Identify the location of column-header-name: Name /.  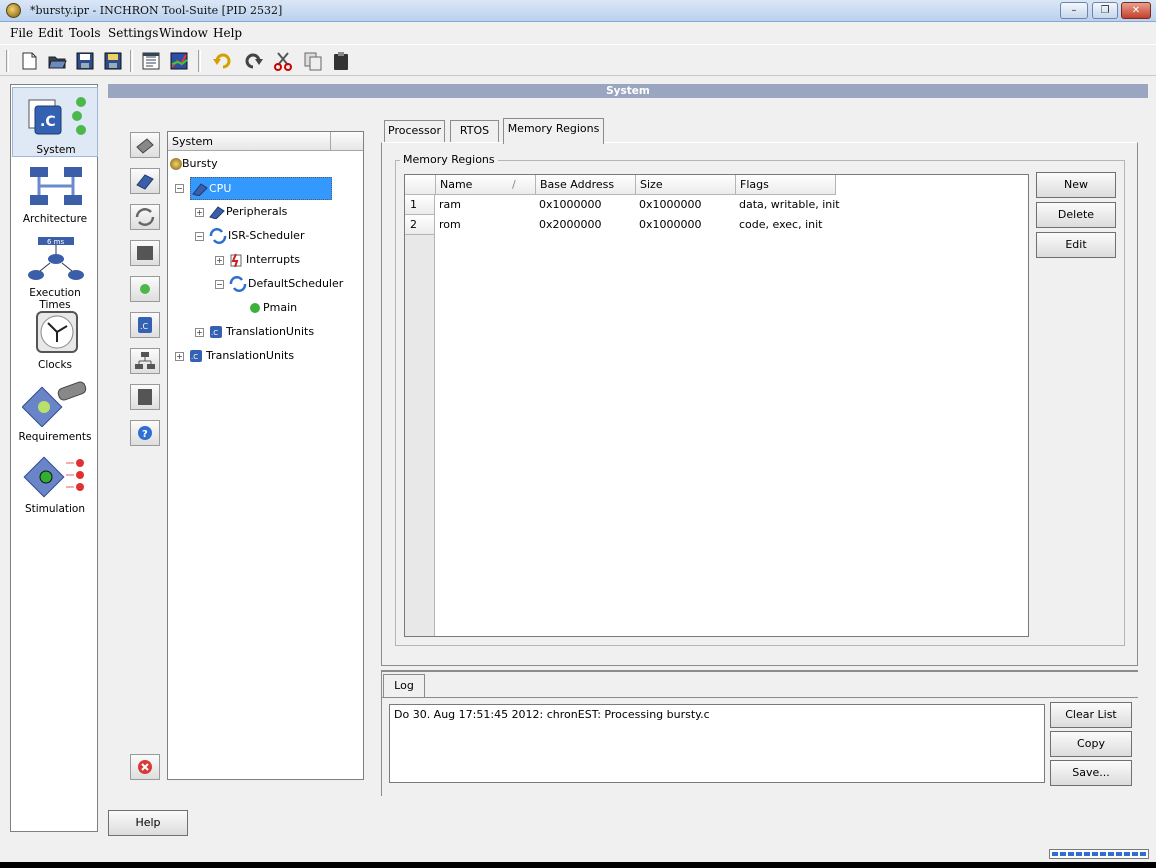
(486, 185).